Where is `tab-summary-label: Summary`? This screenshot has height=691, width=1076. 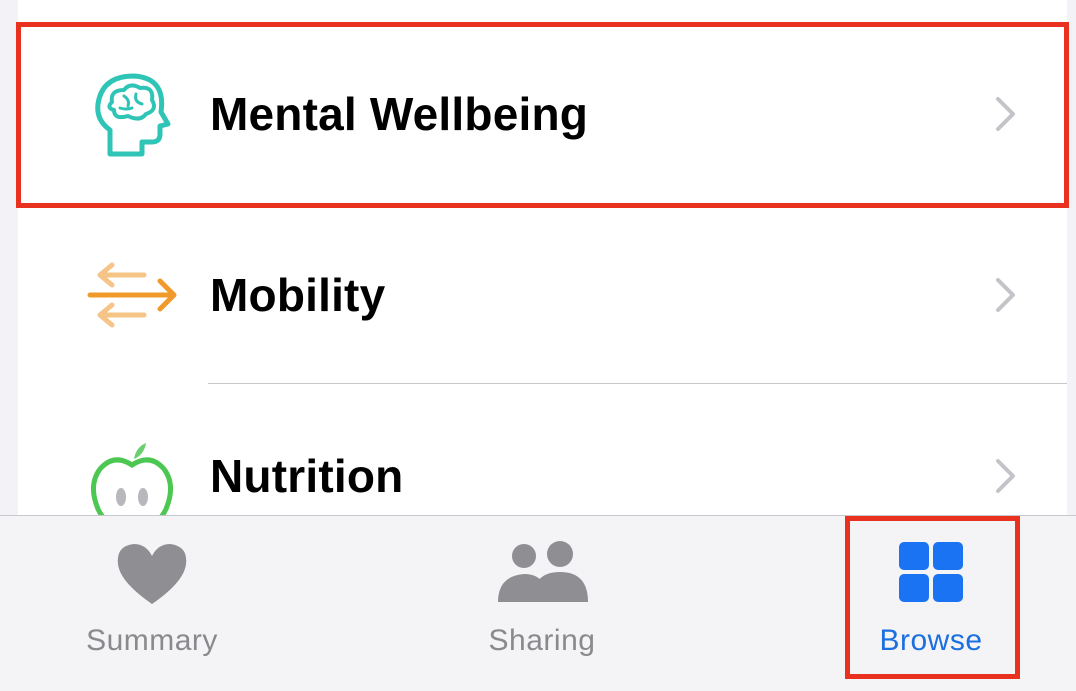
tab-summary-label: Summary is located at coordinates (152, 640).